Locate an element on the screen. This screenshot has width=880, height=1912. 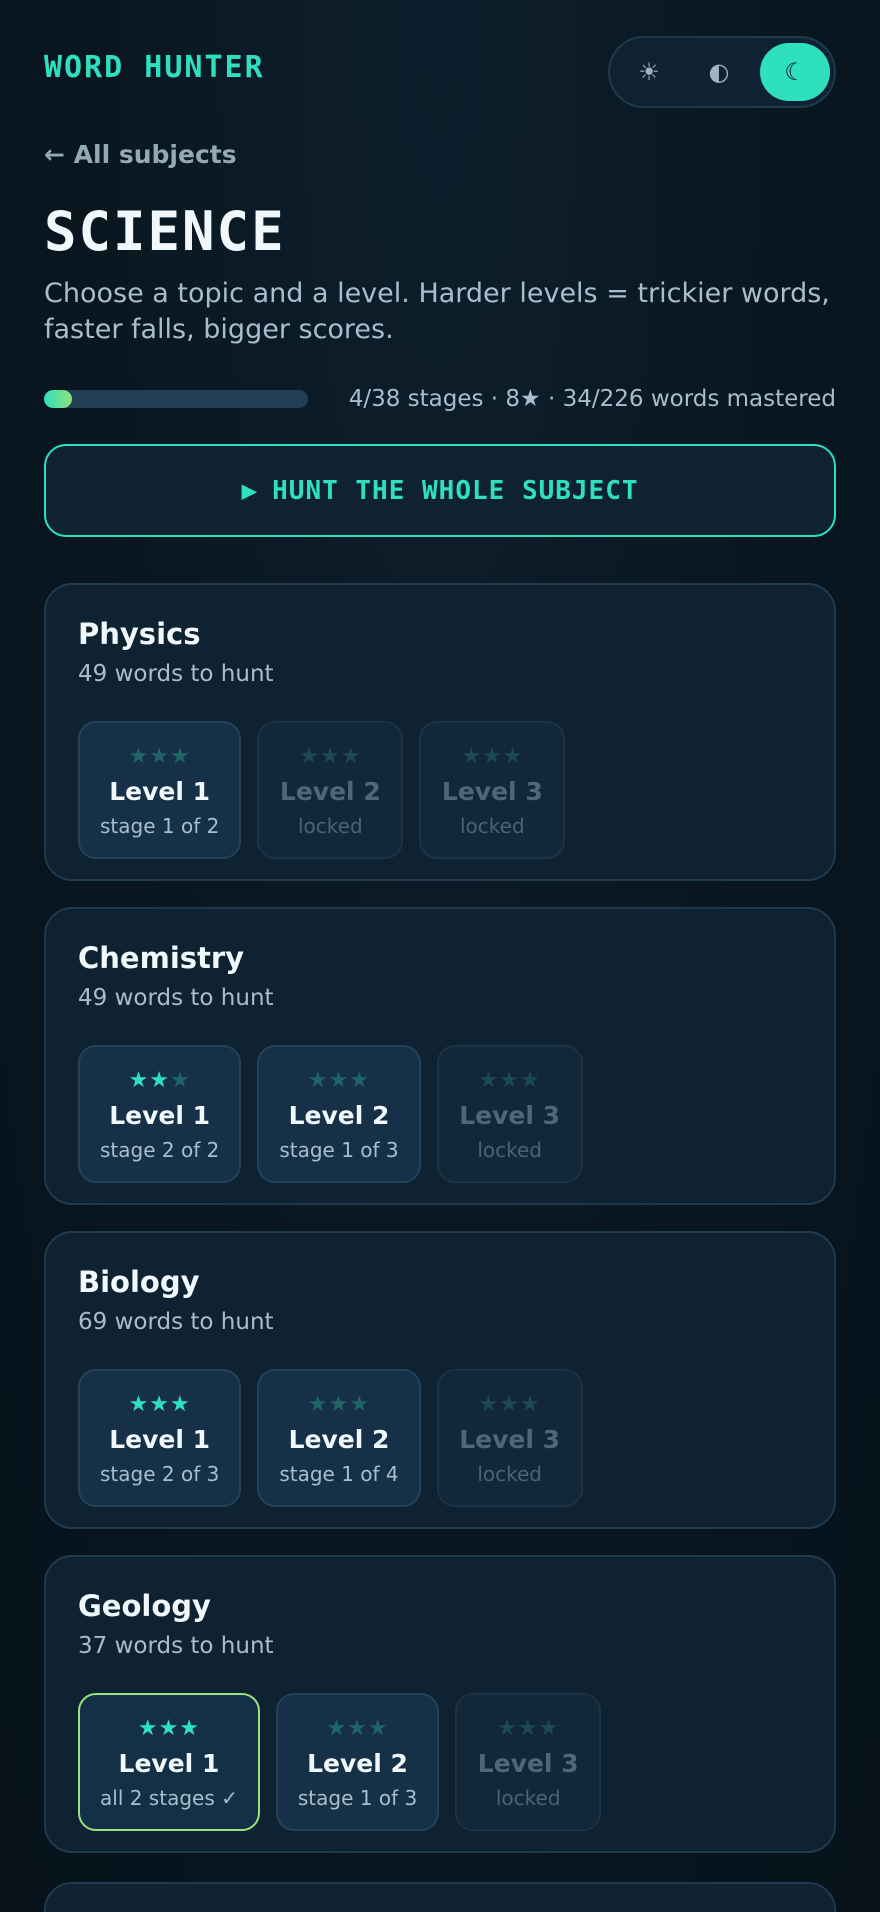
sun-icon: ☀ is located at coordinates (649, 72).